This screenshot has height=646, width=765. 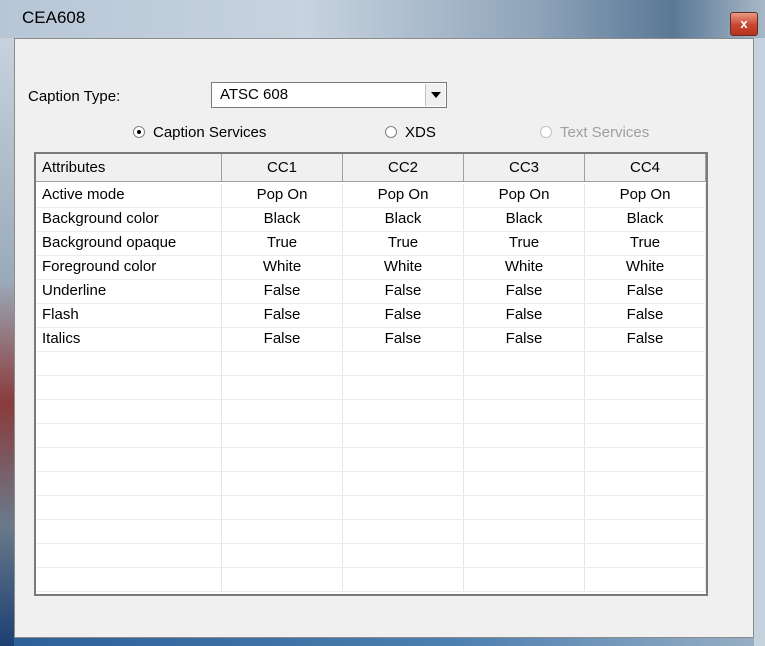 What do you see at coordinates (403, 219) in the screenshot?
I see `cc2-value-cell: Black` at bounding box center [403, 219].